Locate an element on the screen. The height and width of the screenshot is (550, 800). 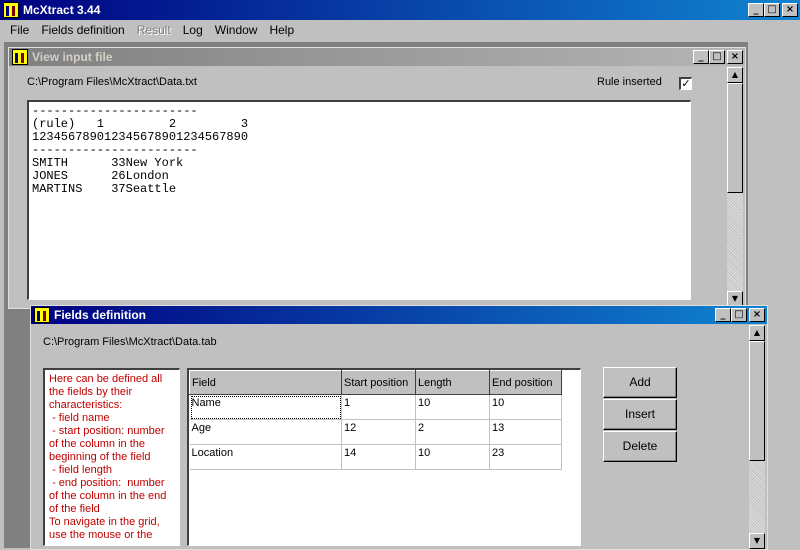
column-header-end-position: End position is located at coordinates (525, 382).